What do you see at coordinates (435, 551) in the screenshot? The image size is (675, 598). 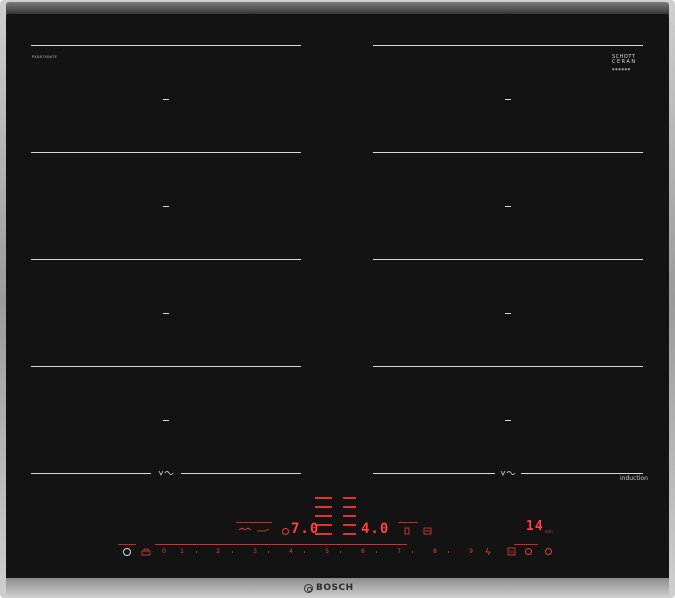 I see `power-level-8: 8` at bounding box center [435, 551].